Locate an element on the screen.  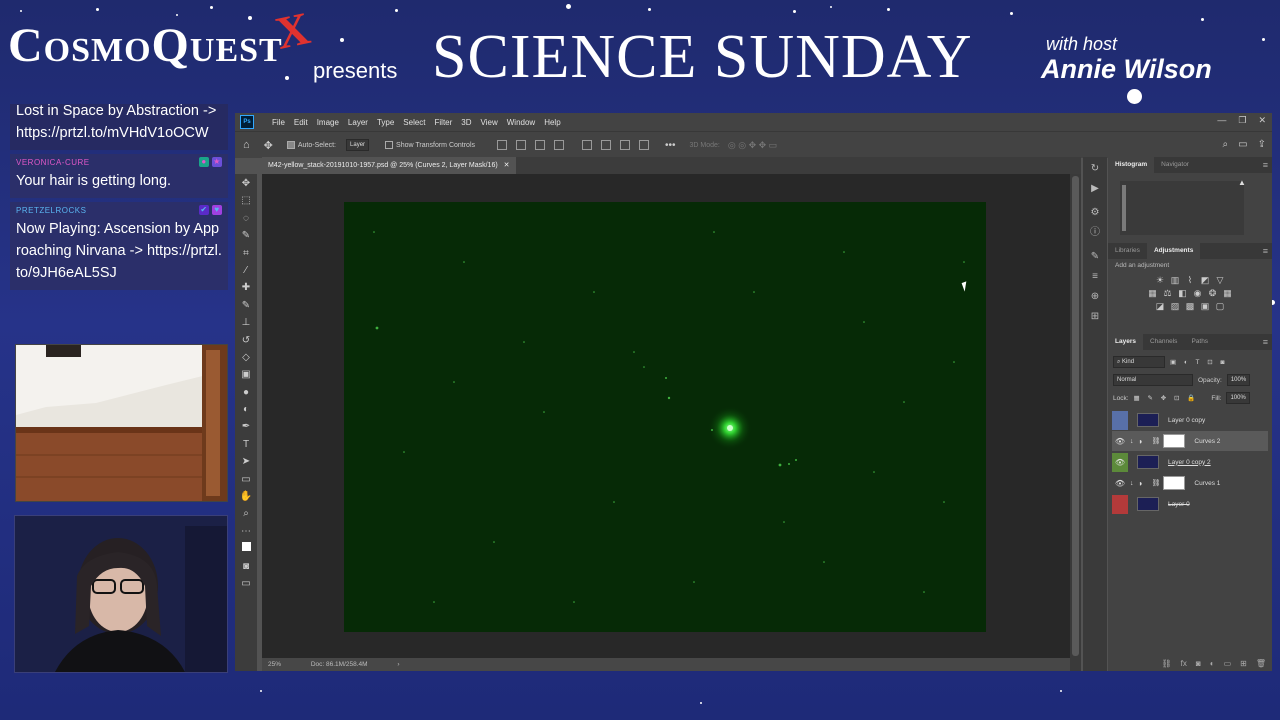
close-icon: ✕ is located at coordinates (1262, 120).